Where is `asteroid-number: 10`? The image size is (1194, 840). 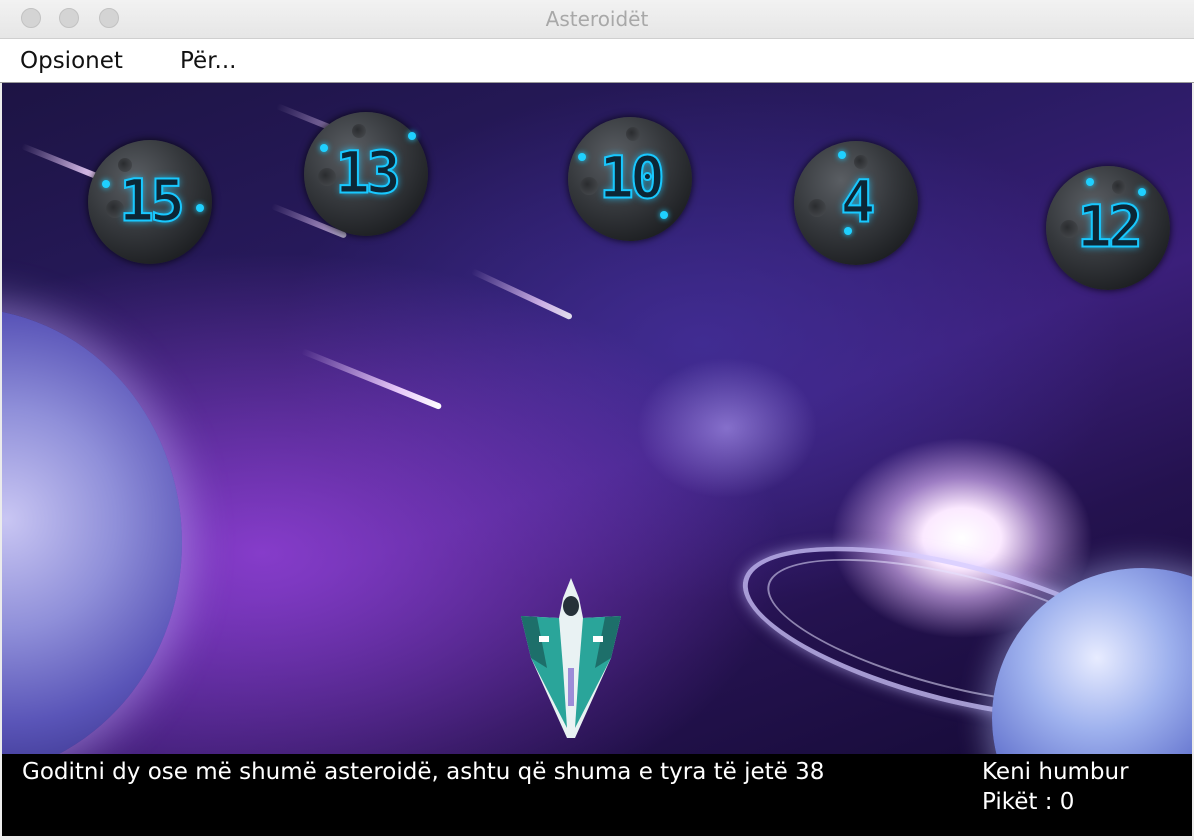 asteroid-number: 10 is located at coordinates (632, 178).